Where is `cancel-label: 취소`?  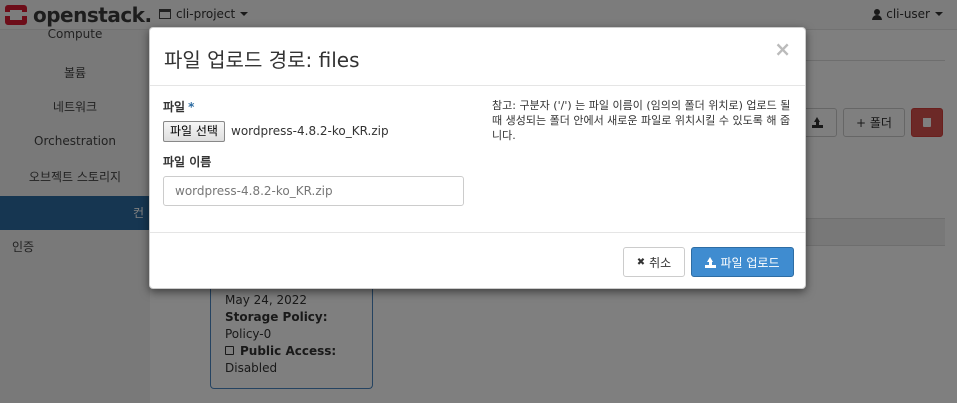 cancel-label: 취소 is located at coordinates (660, 262).